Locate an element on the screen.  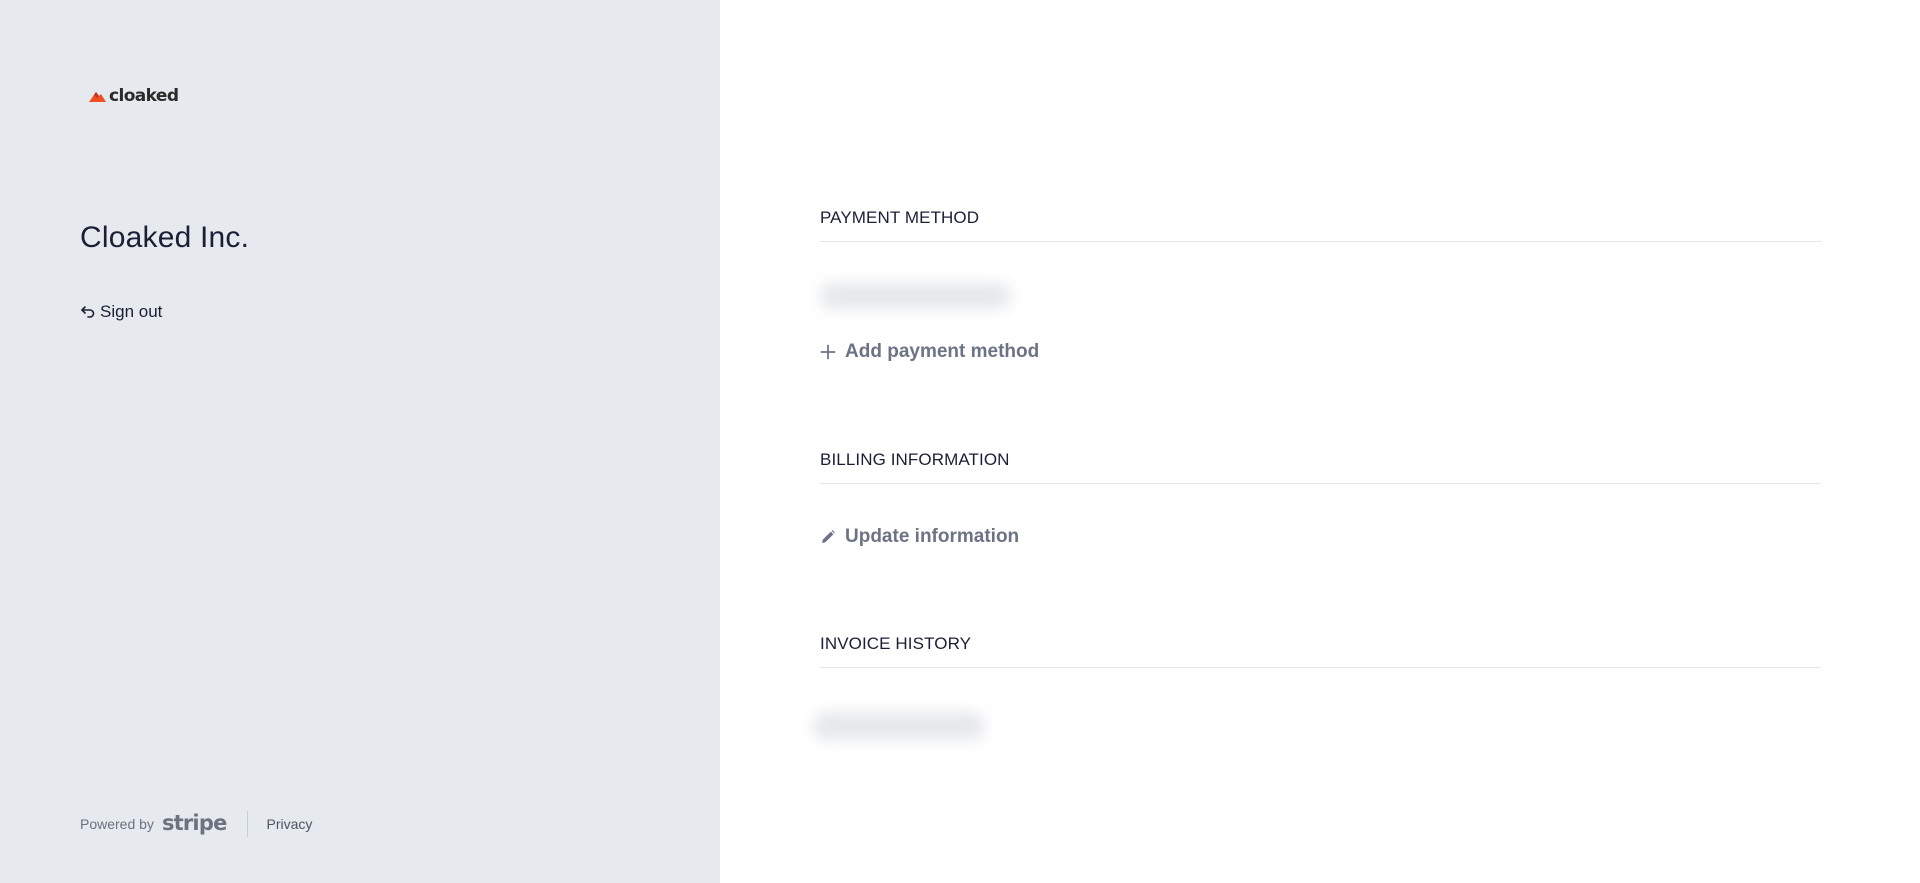
update-information-button: Update information is located at coordinates (919, 537).